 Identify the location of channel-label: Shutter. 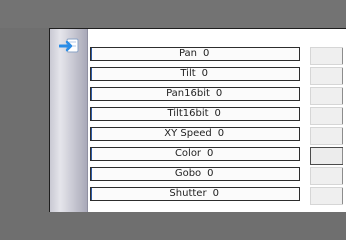
(188, 193).